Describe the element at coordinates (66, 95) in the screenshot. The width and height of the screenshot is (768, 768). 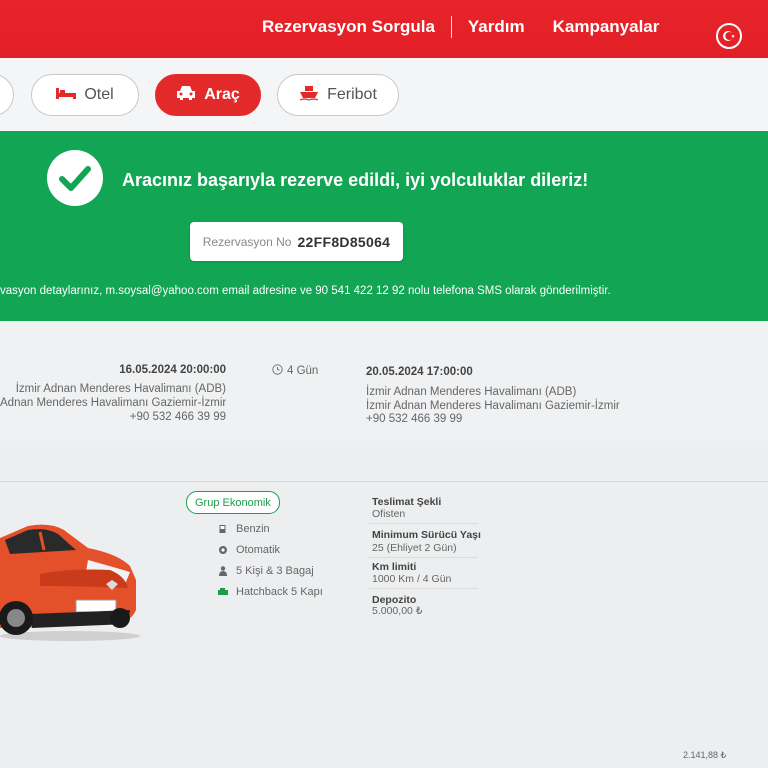
I see `bed-icon` at that location.